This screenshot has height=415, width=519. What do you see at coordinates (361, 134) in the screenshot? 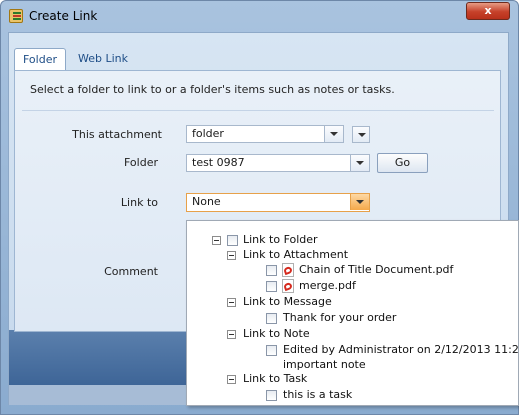
I see `attachment-dropdown-button` at bounding box center [361, 134].